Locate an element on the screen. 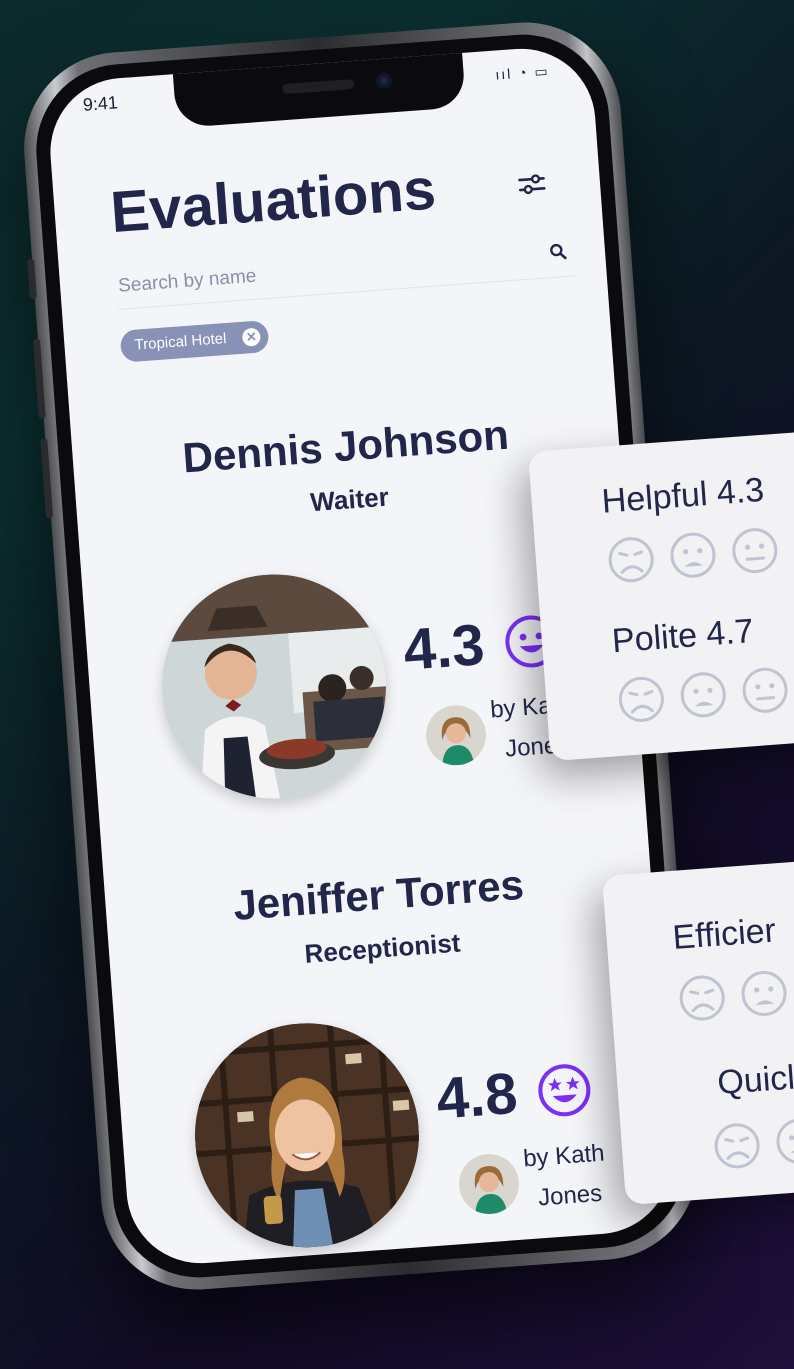 The image size is (794, 1369). rating-label: Polite 4.7 is located at coordinates (682, 636).